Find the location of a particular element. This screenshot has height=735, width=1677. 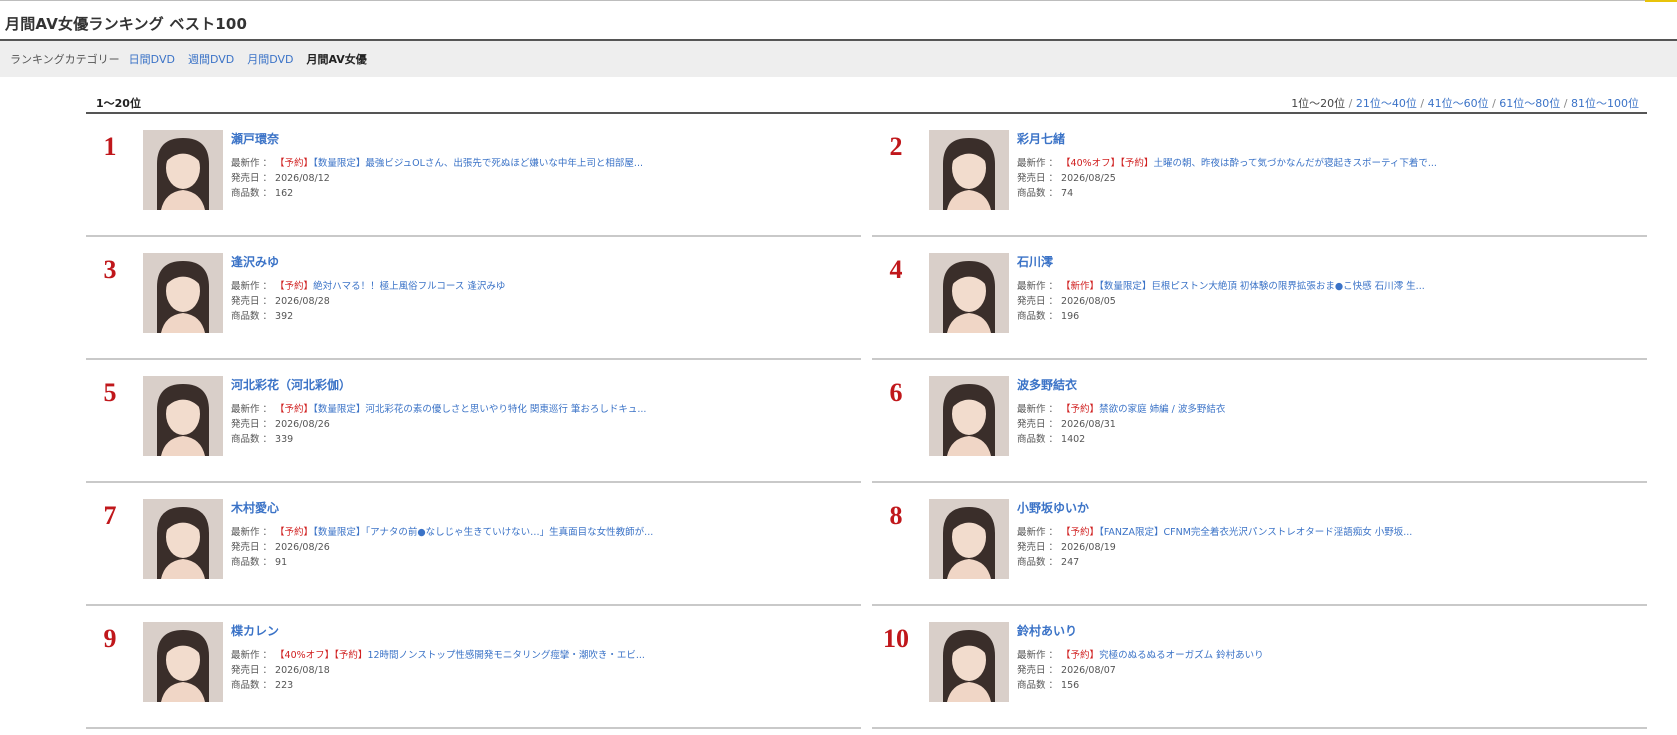

count-row: 商品数 ： 162 is located at coordinates (544, 193).